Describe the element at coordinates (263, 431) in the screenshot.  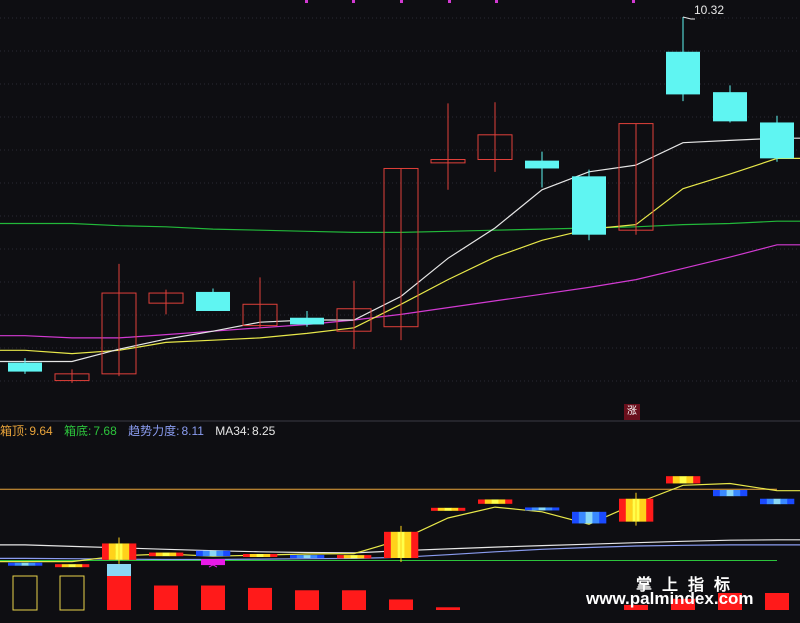
I see `ma34-value: 8.25` at that location.